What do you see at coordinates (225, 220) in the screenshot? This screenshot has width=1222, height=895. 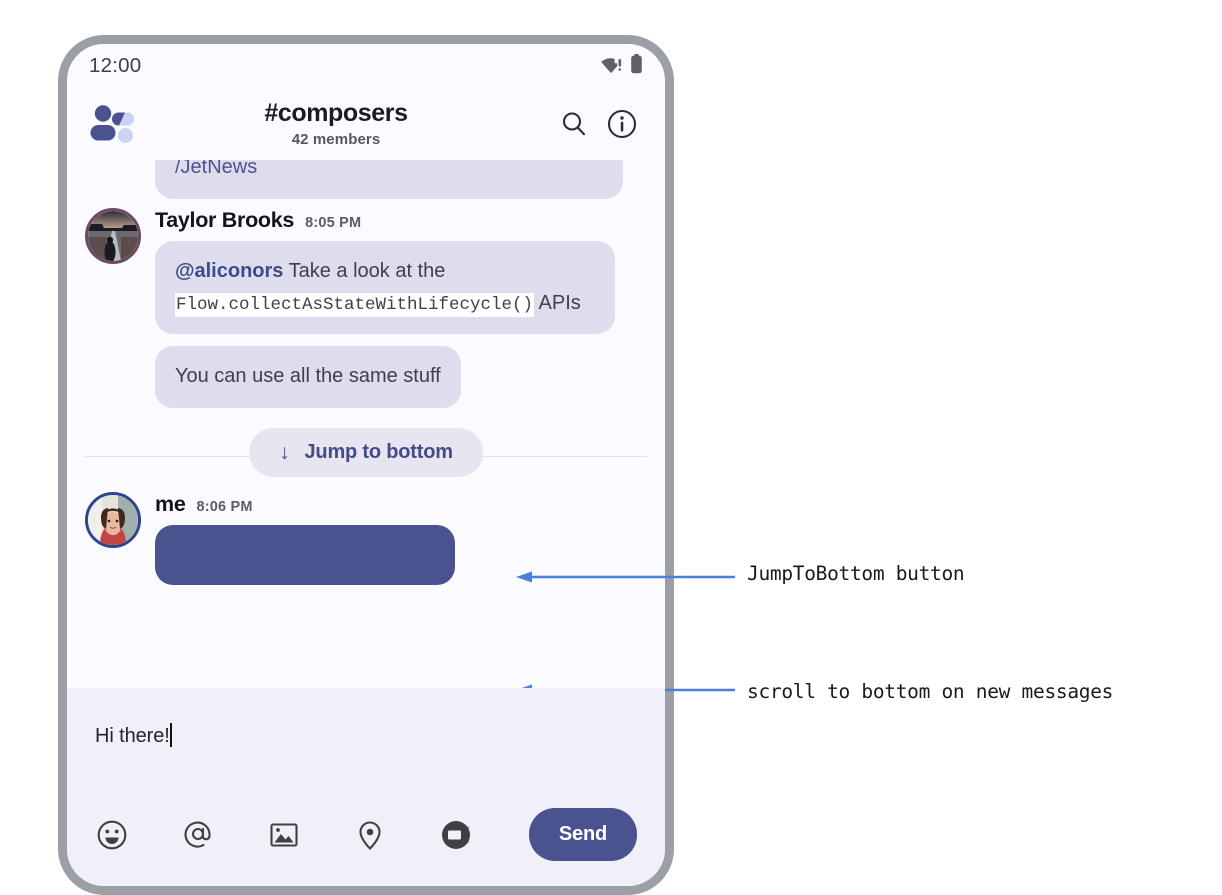 I see `message-author: Taylor Brooks` at bounding box center [225, 220].